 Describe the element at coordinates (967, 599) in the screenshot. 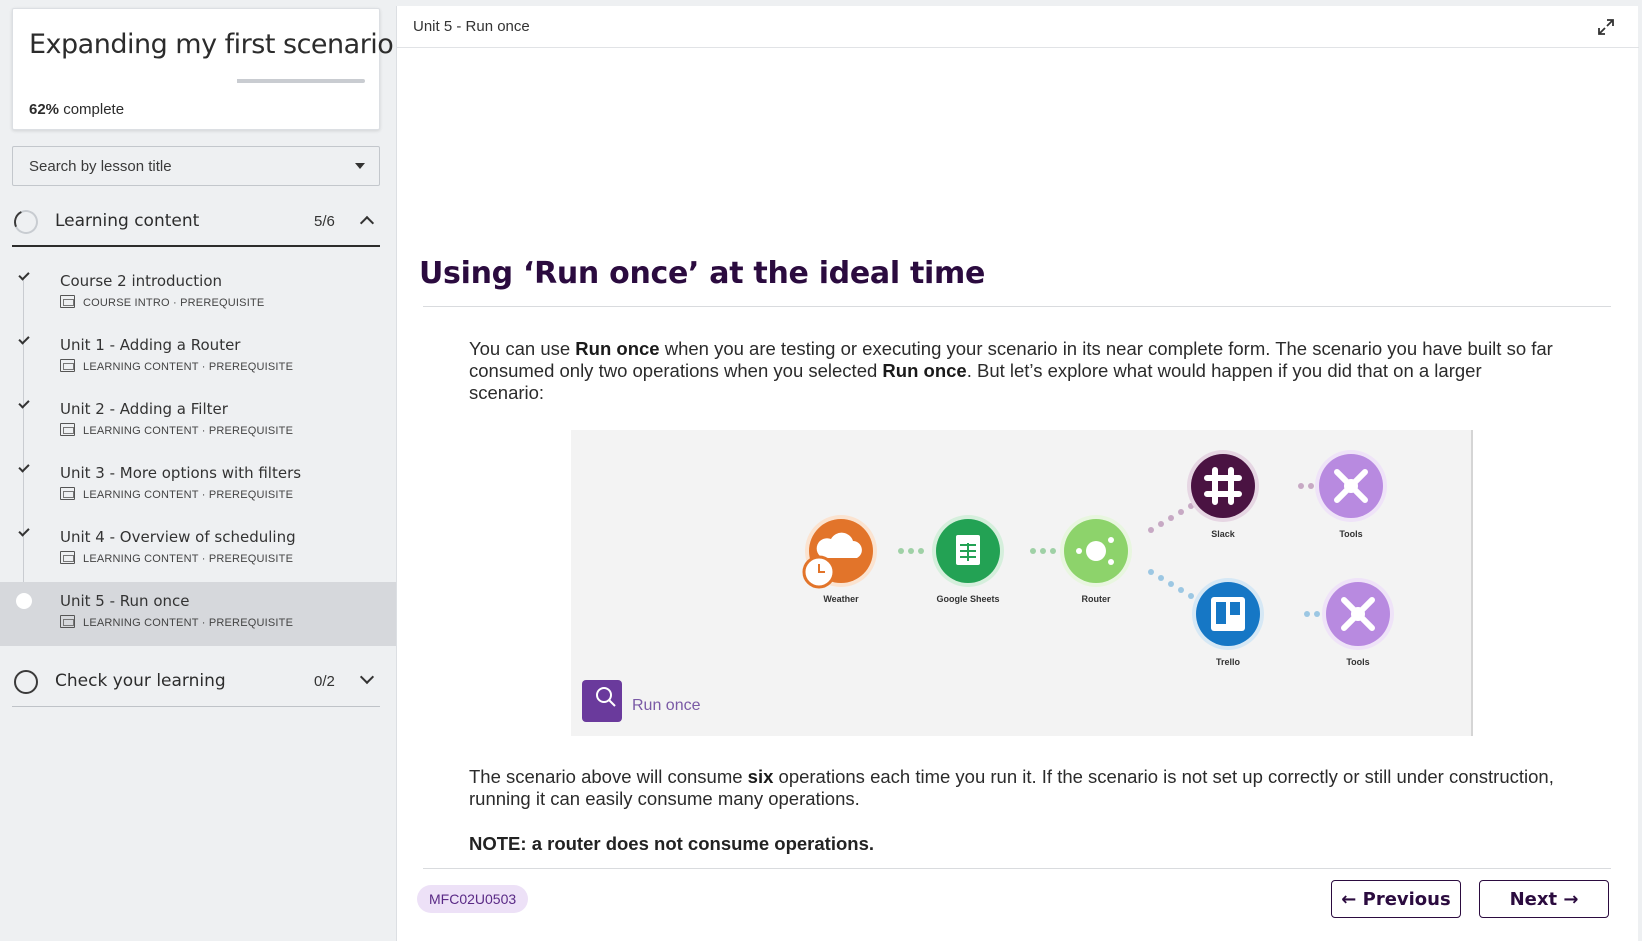

I see `module-label: Google Sheets` at that location.